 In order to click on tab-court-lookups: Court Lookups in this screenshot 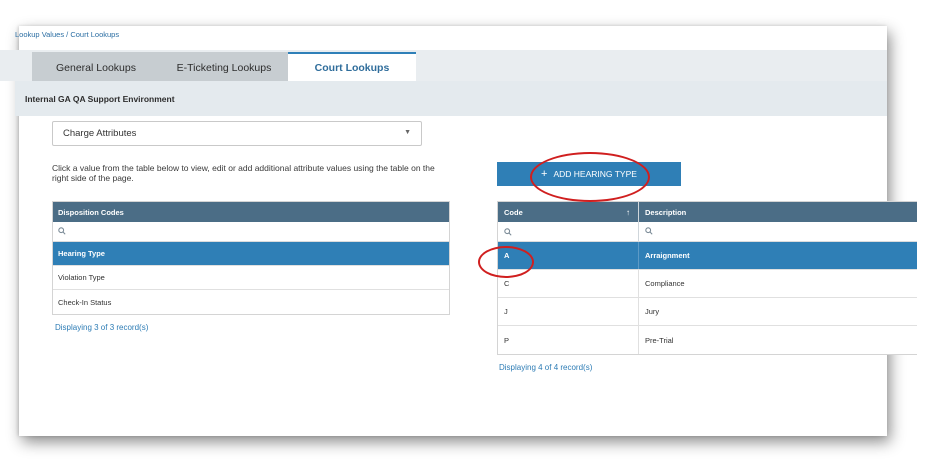, I will do `click(352, 66)`.